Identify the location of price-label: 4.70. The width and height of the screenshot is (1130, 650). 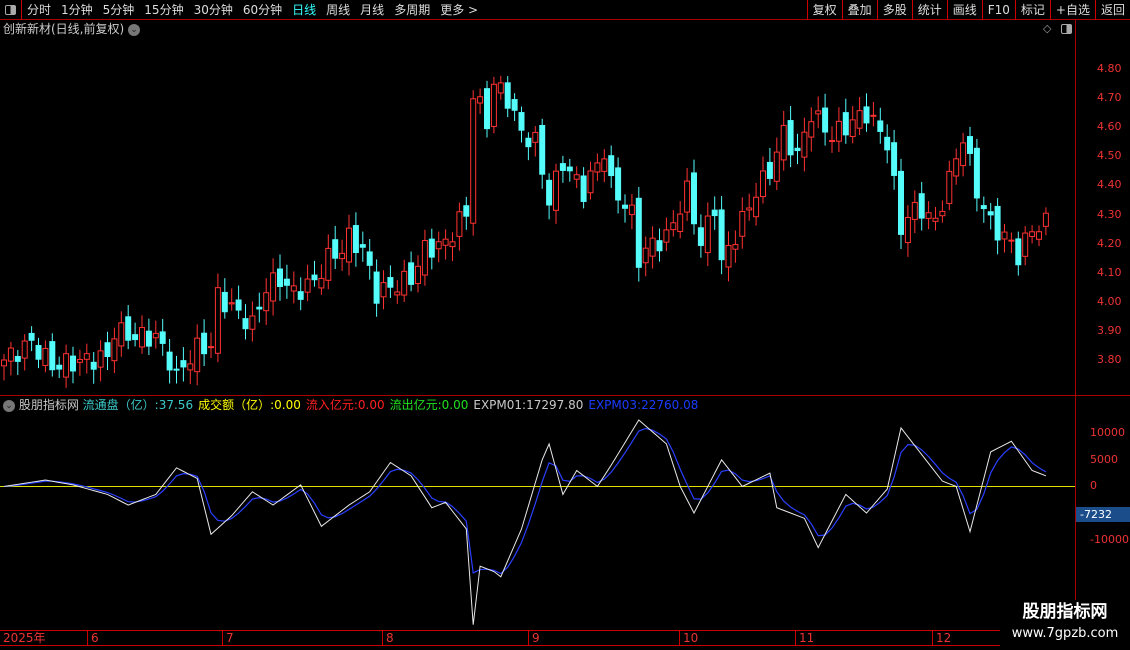
(1109, 98).